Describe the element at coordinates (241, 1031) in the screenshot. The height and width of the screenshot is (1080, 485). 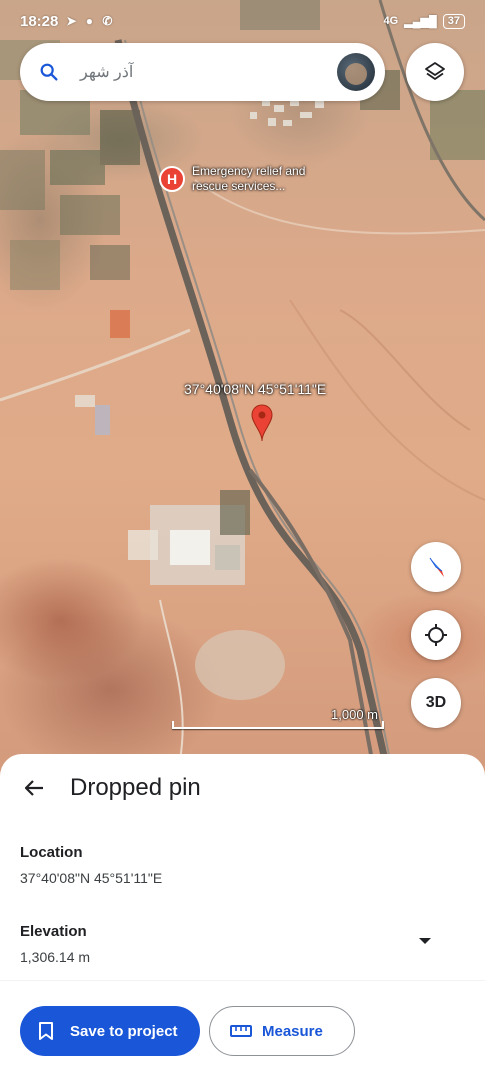
I see `ruler-icon` at that location.